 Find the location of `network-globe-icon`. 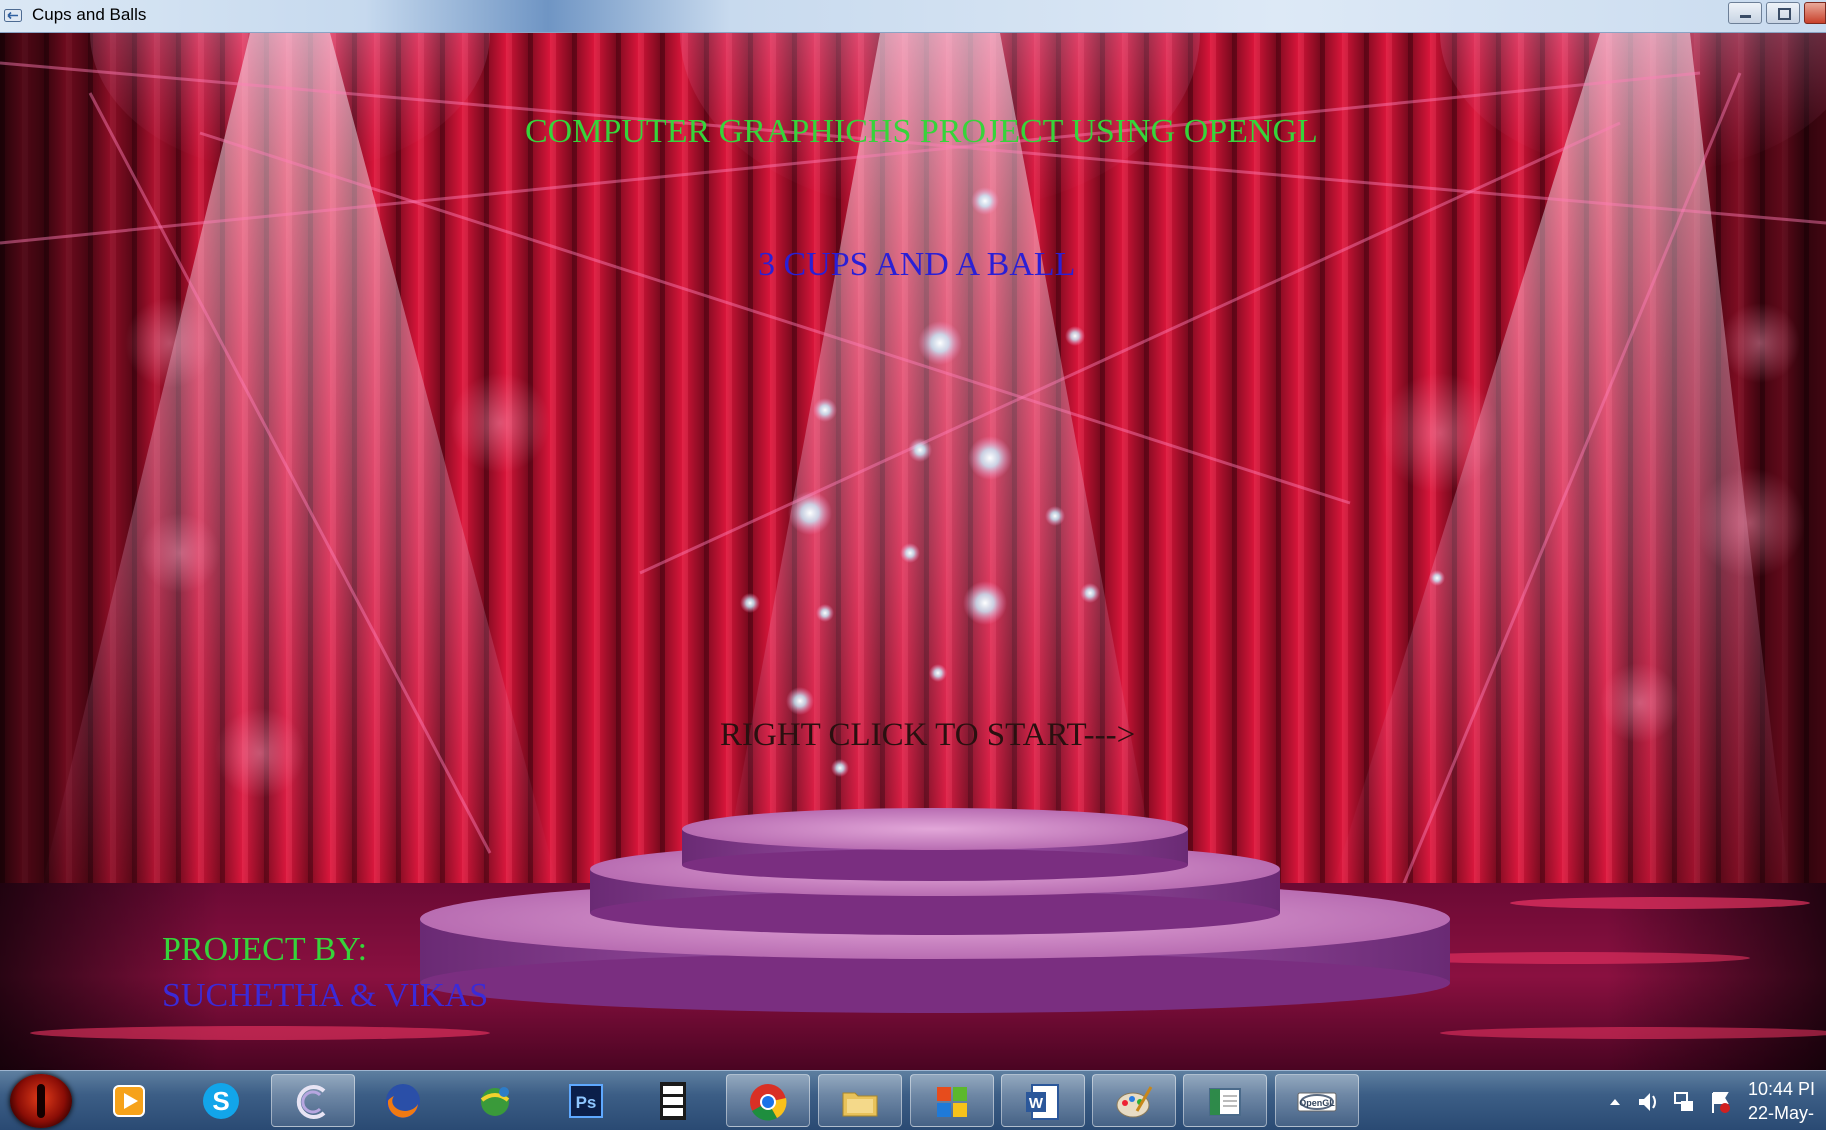

network-globe-icon is located at coordinates (495, 1101).